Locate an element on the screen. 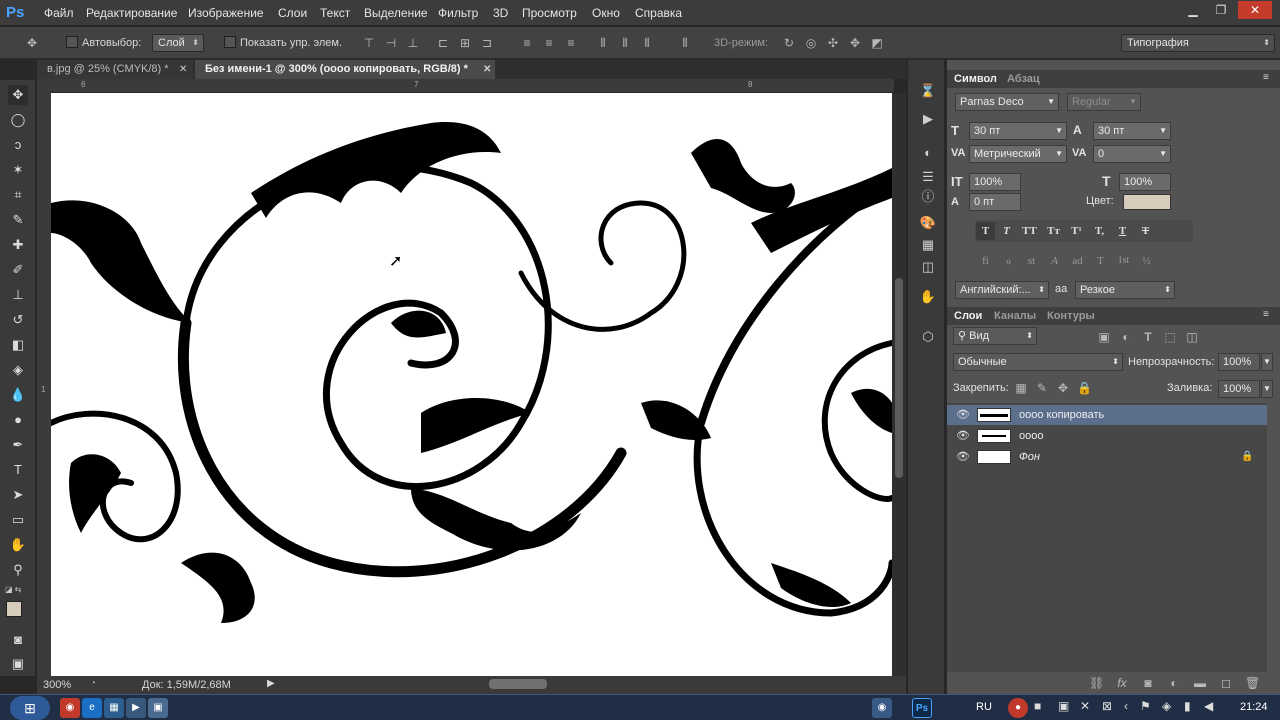 This screenshot has height=720, width=1280. tab-layers: Слои is located at coordinates (968, 316).